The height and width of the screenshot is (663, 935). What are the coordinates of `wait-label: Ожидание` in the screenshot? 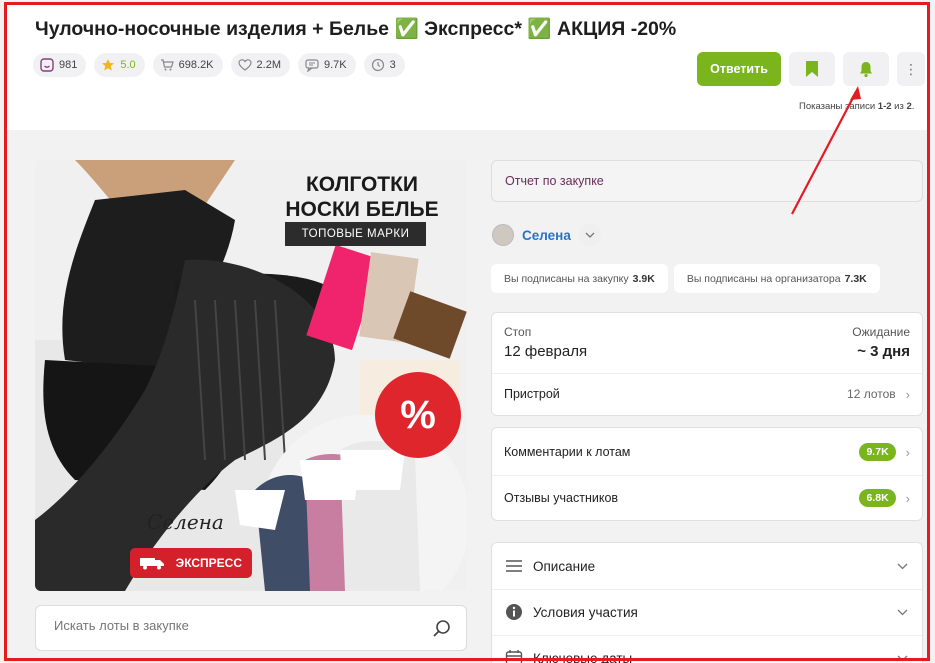 It's located at (881, 332).